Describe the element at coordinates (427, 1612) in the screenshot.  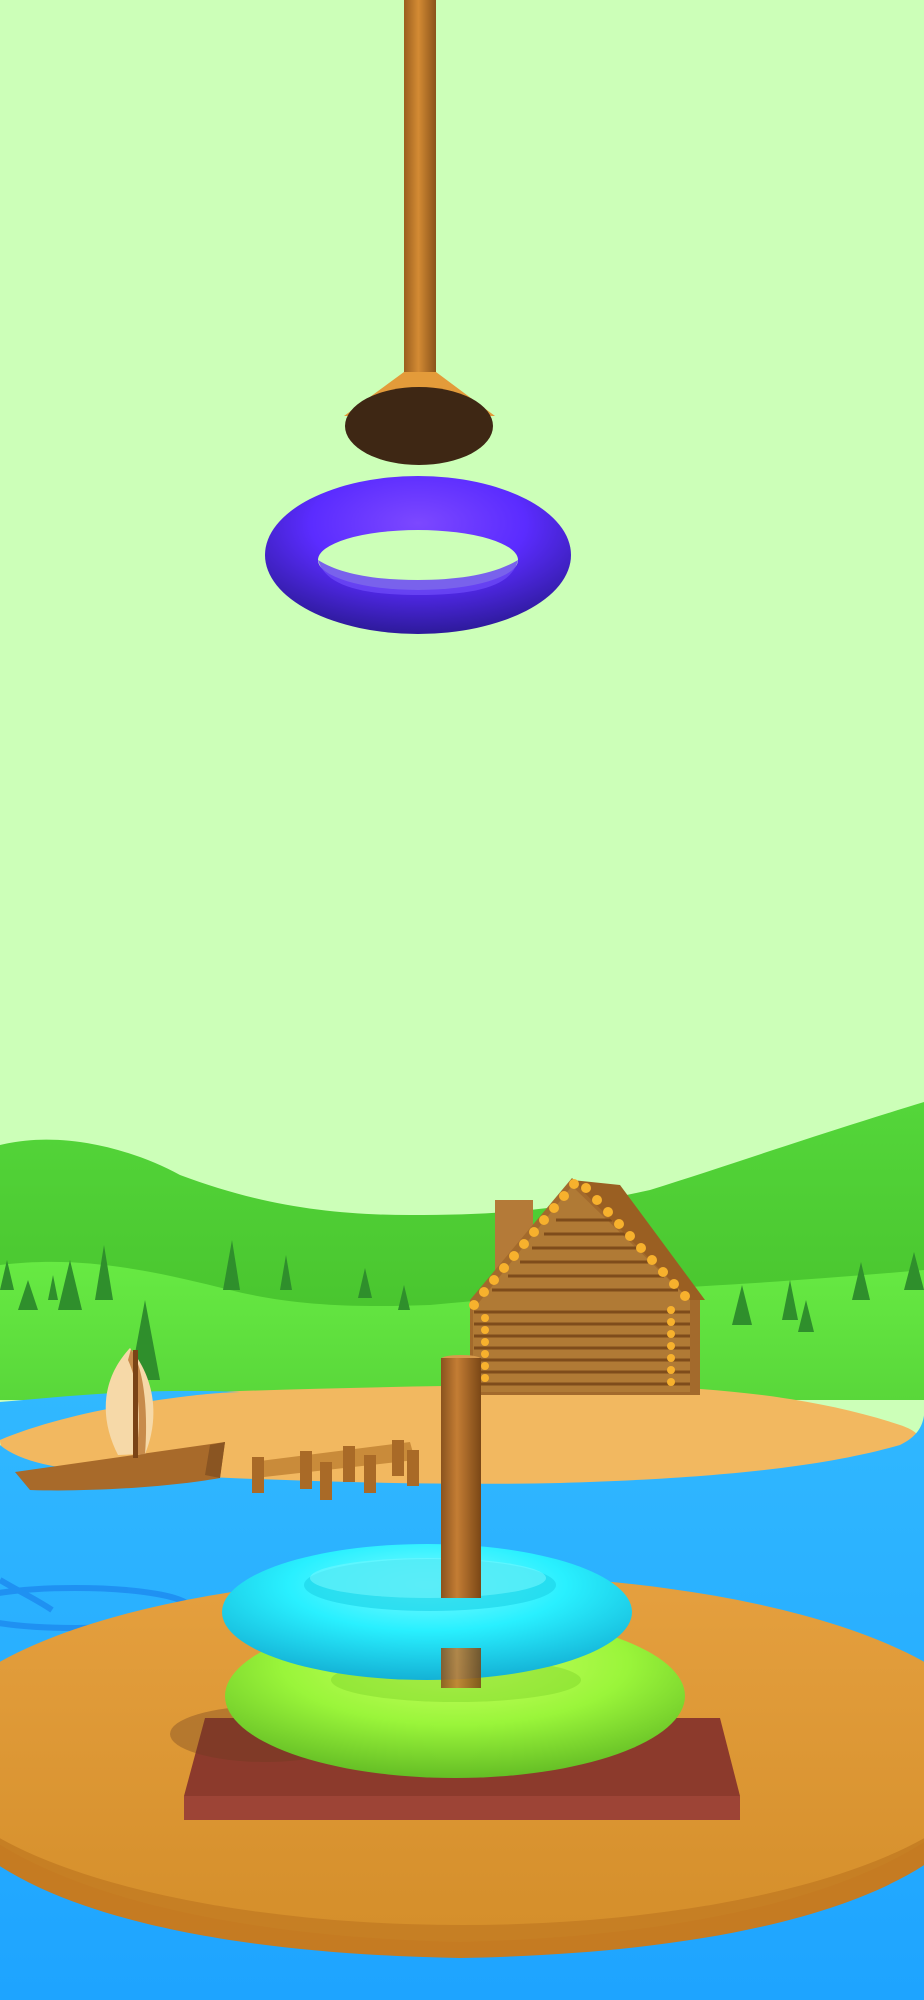
I see `top-stacked-ring` at that location.